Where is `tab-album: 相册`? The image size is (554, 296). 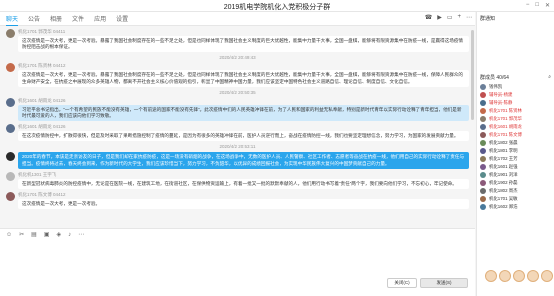
tab-album: 相册 is located at coordinates (56, 18).